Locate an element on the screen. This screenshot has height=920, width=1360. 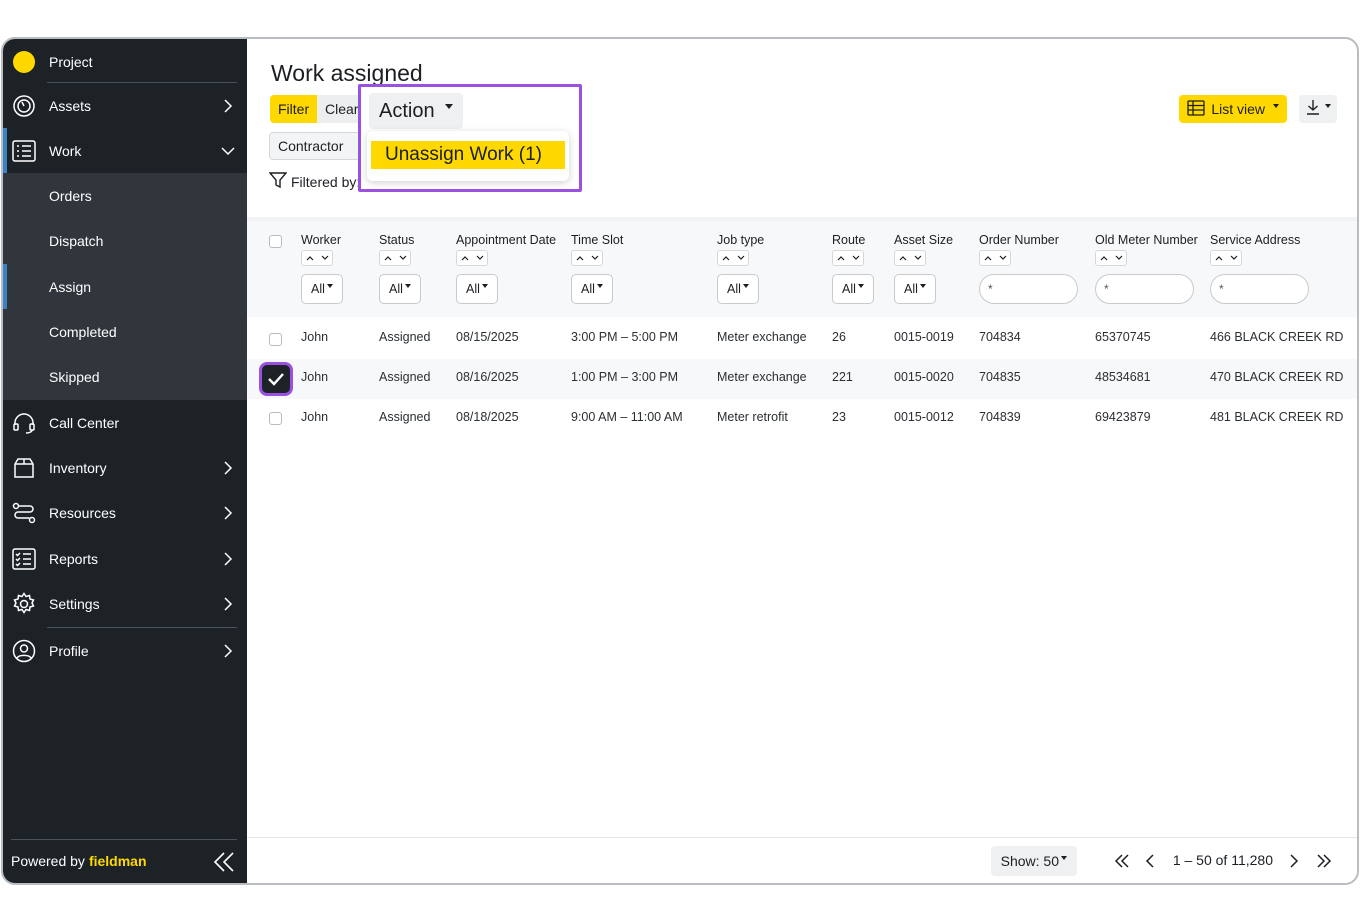
page-size-label: Show: 50 is located at coordinates (1029, 861).